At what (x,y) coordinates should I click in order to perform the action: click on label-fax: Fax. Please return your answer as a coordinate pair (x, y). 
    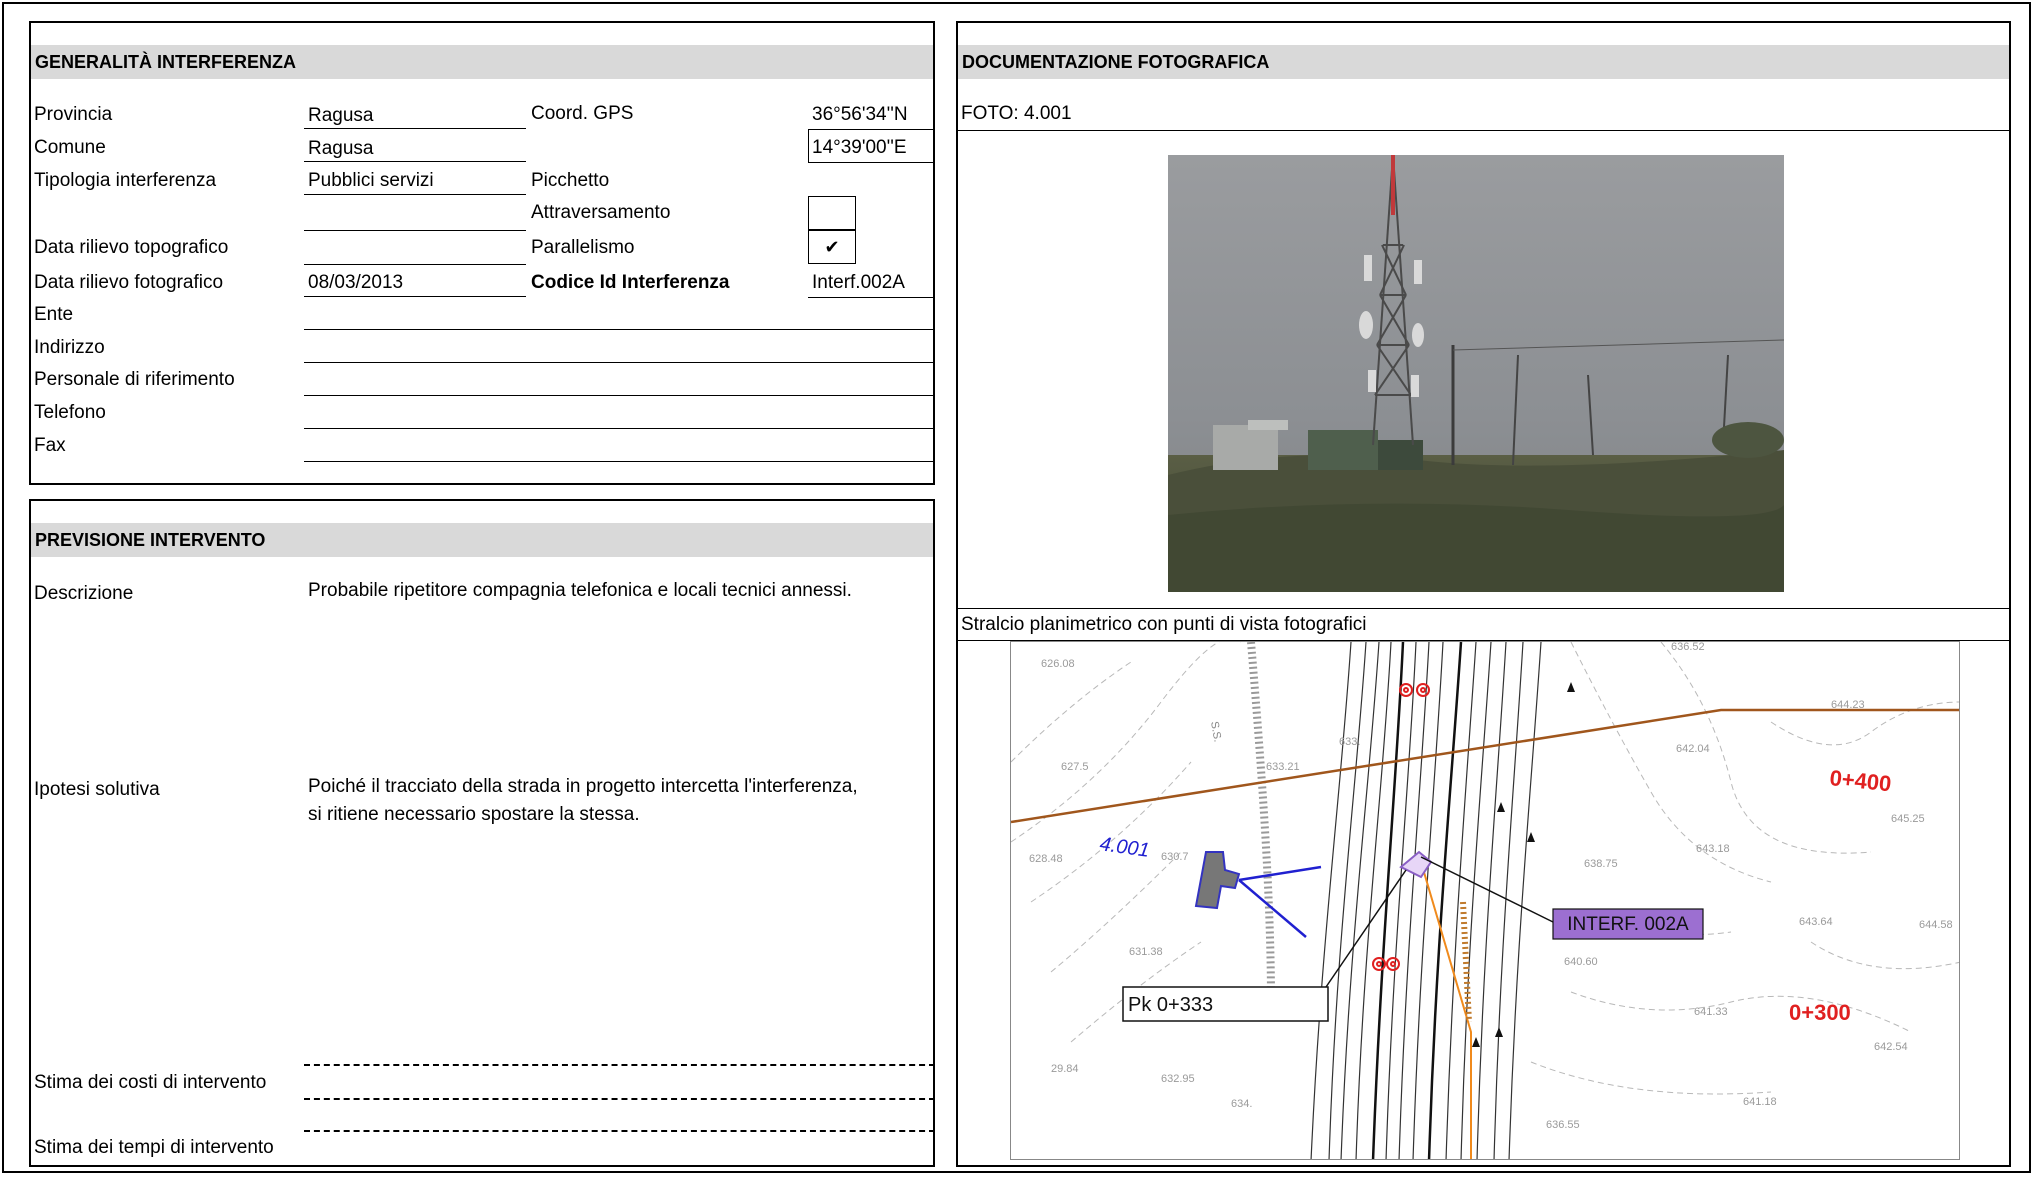
    Looking at the image, I should click on (50, 445).